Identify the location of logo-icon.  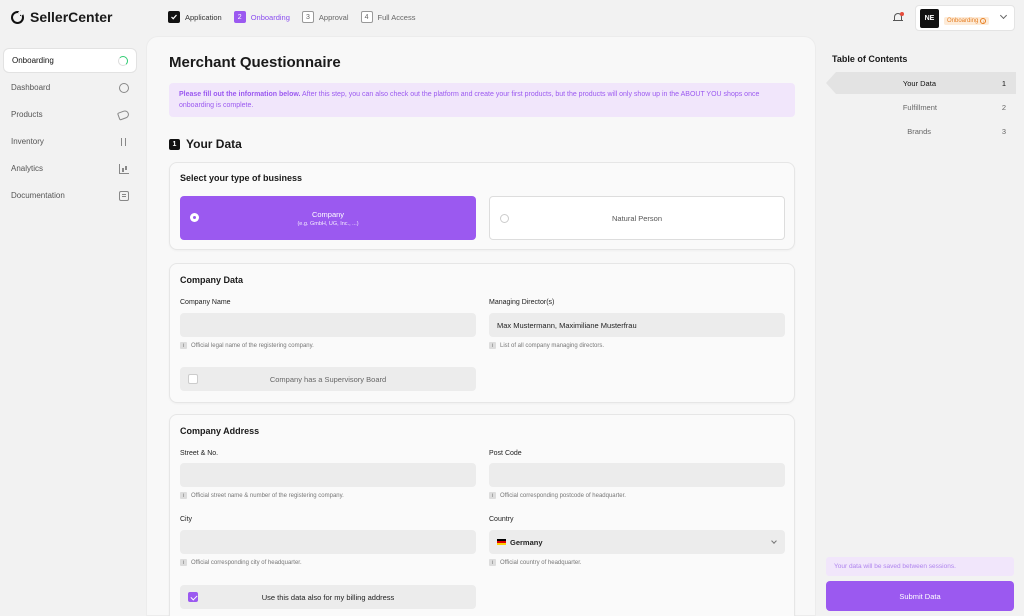
(17, 16).